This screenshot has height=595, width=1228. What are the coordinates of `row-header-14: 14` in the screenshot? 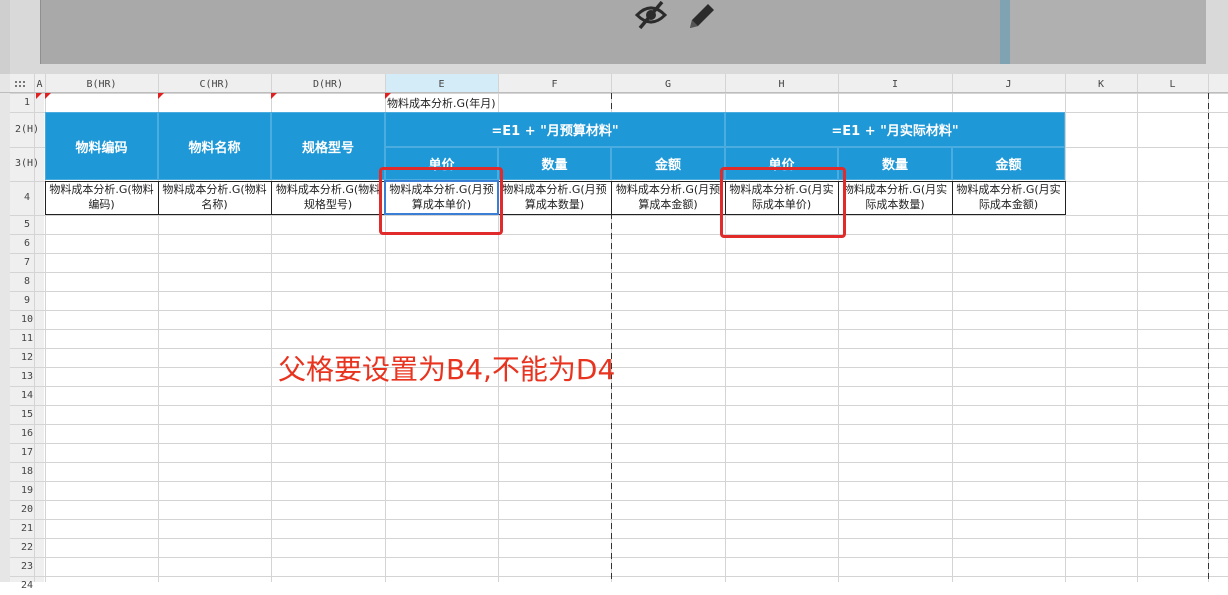 It's located at (27, 395).